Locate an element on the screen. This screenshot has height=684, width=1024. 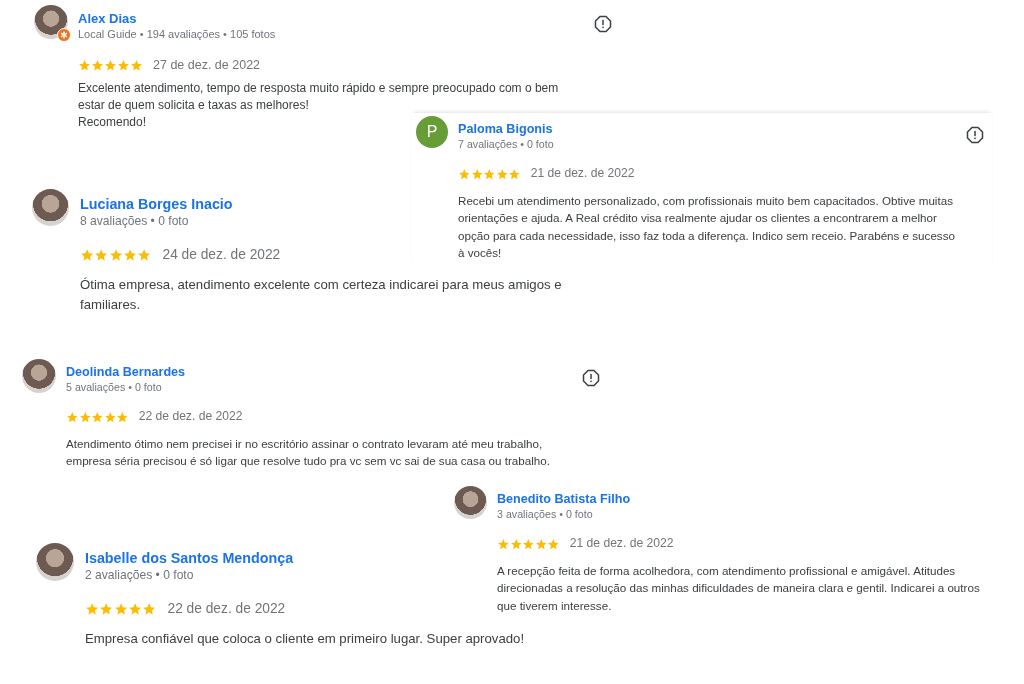
review-text: Recomendo! is located at coordinates (112, 122).